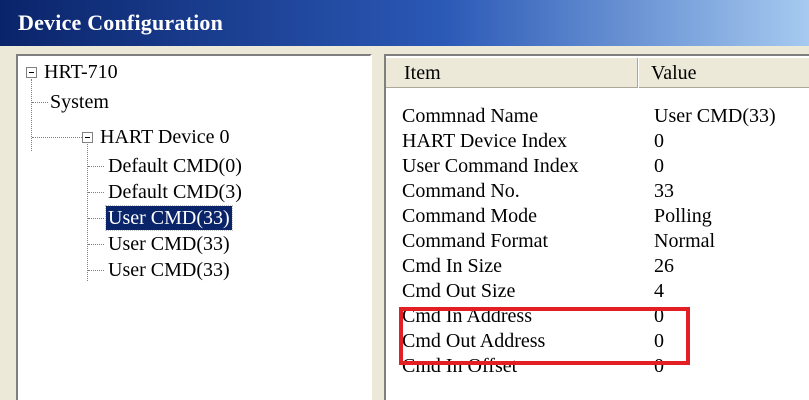 Image resolution: width=809 pixels, height=400 pixels. Describe the element at coordinates (175, 192) in the screenshot. I see `tree-node-cmd: Default CMD(3)` at that location.